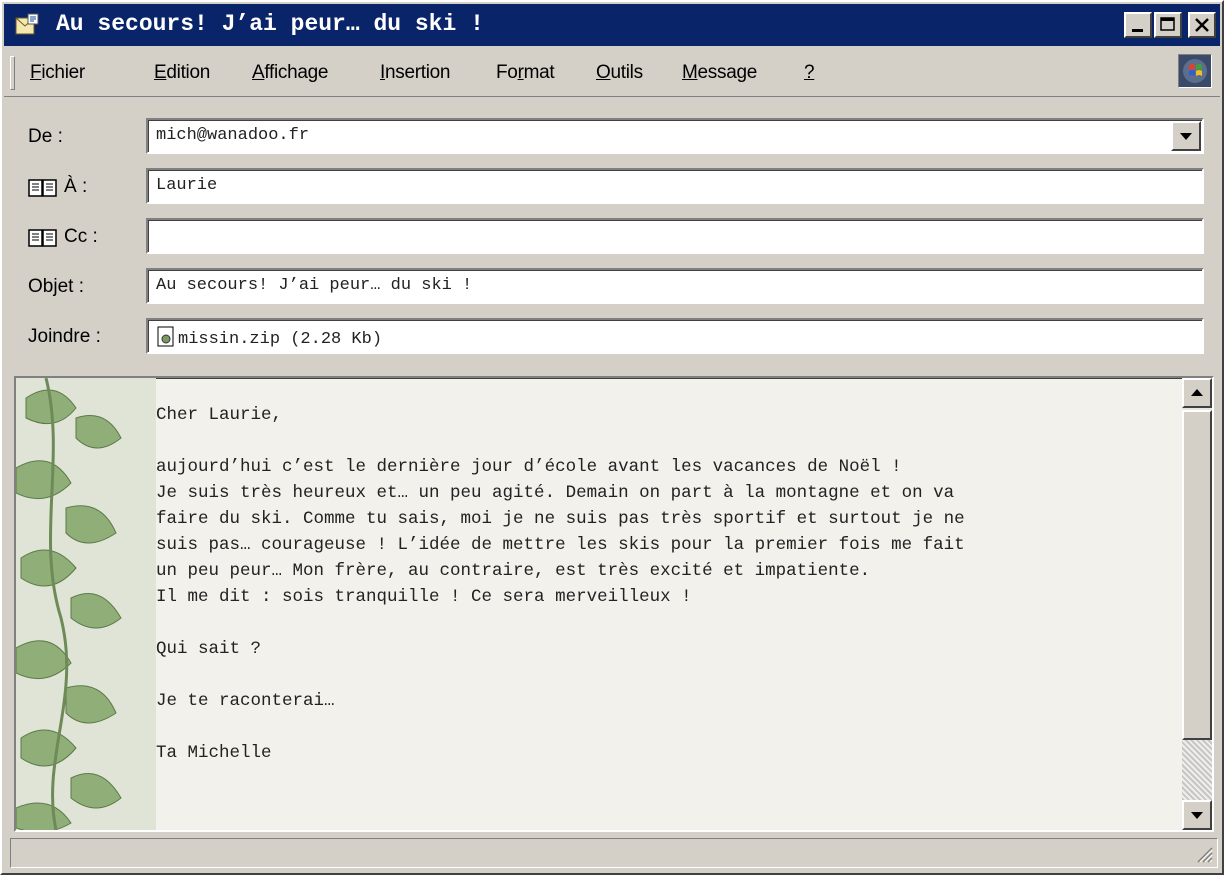 This screenshot has width=1224, height=875. What do you see at coordinates (182, 73) in the screenshot?
I see `menu-edition: Edition` at bounding box center [182, 73].